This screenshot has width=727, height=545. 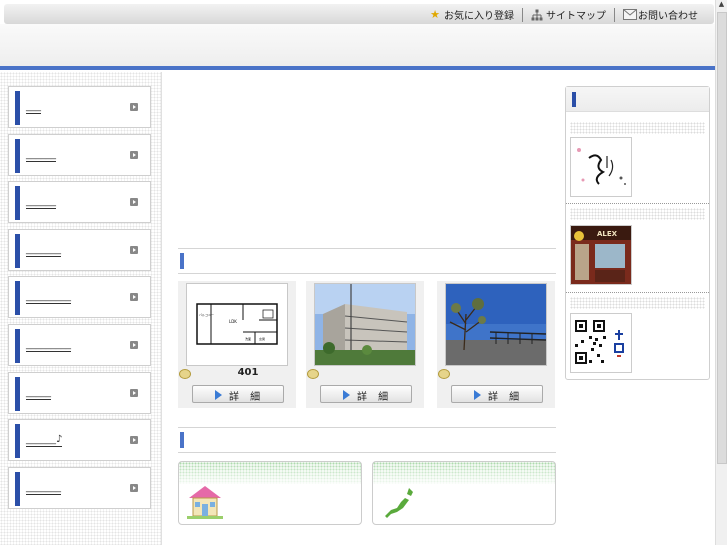 What do you see at coordinates (248, 338) in the screenshot?
I see `svg-text: 洗面` at bounding box center [248, 338].